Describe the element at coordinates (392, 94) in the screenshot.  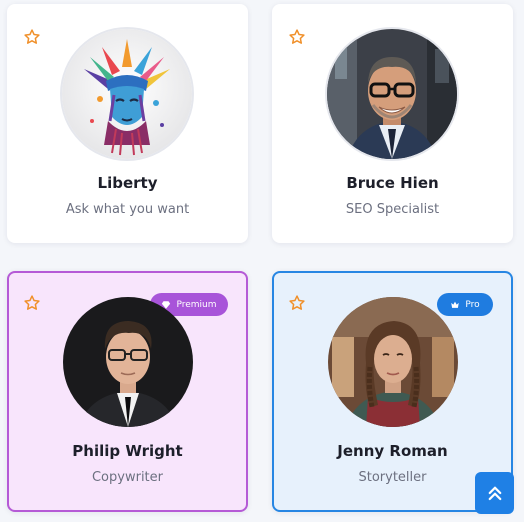
I see `smiling-man-glasses-avatar` at that location.